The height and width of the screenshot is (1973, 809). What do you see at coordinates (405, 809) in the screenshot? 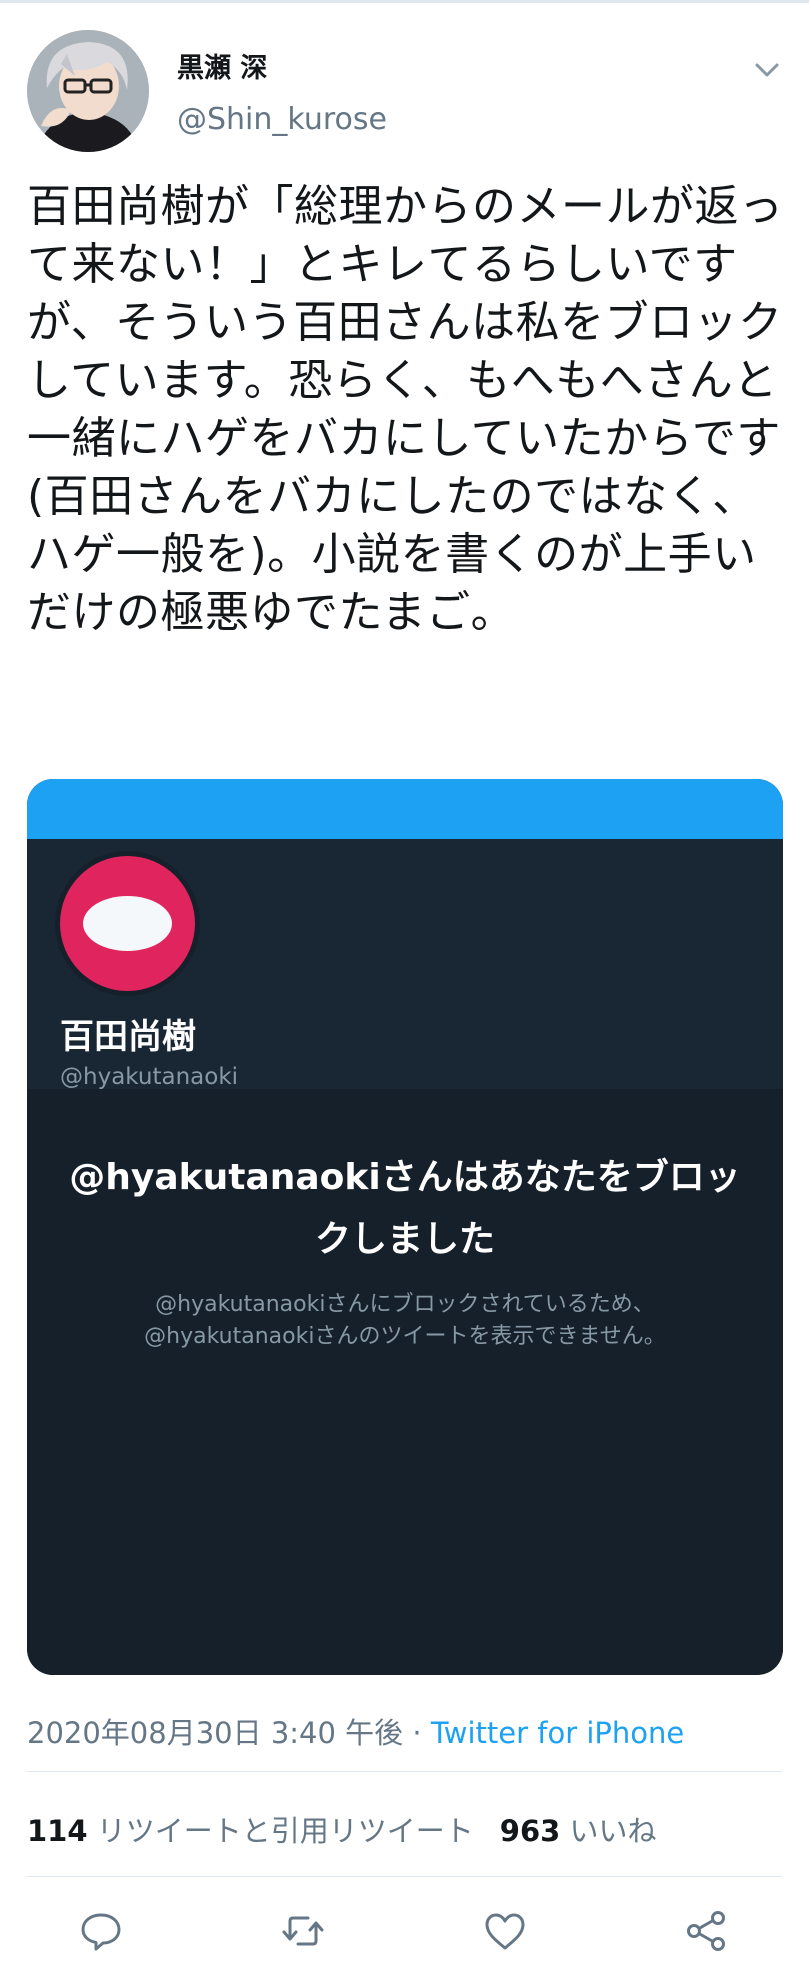
I see `profile-banner` at bounding box center [405, 809].